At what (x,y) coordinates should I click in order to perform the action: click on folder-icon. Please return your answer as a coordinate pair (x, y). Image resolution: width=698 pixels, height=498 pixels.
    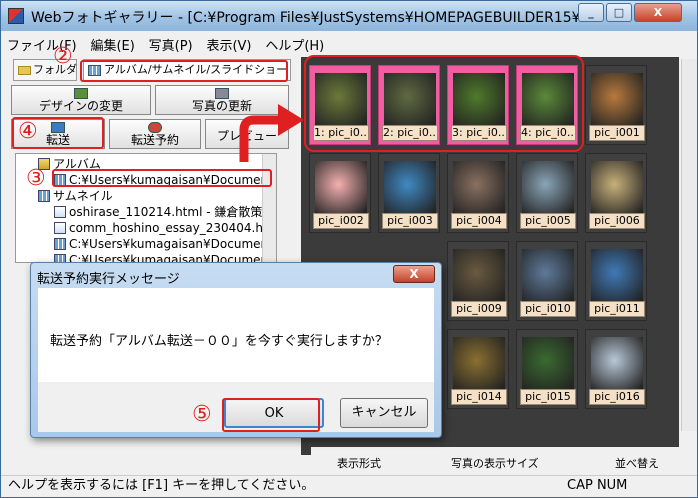
    Looking at the image, I should click on (24, 70).